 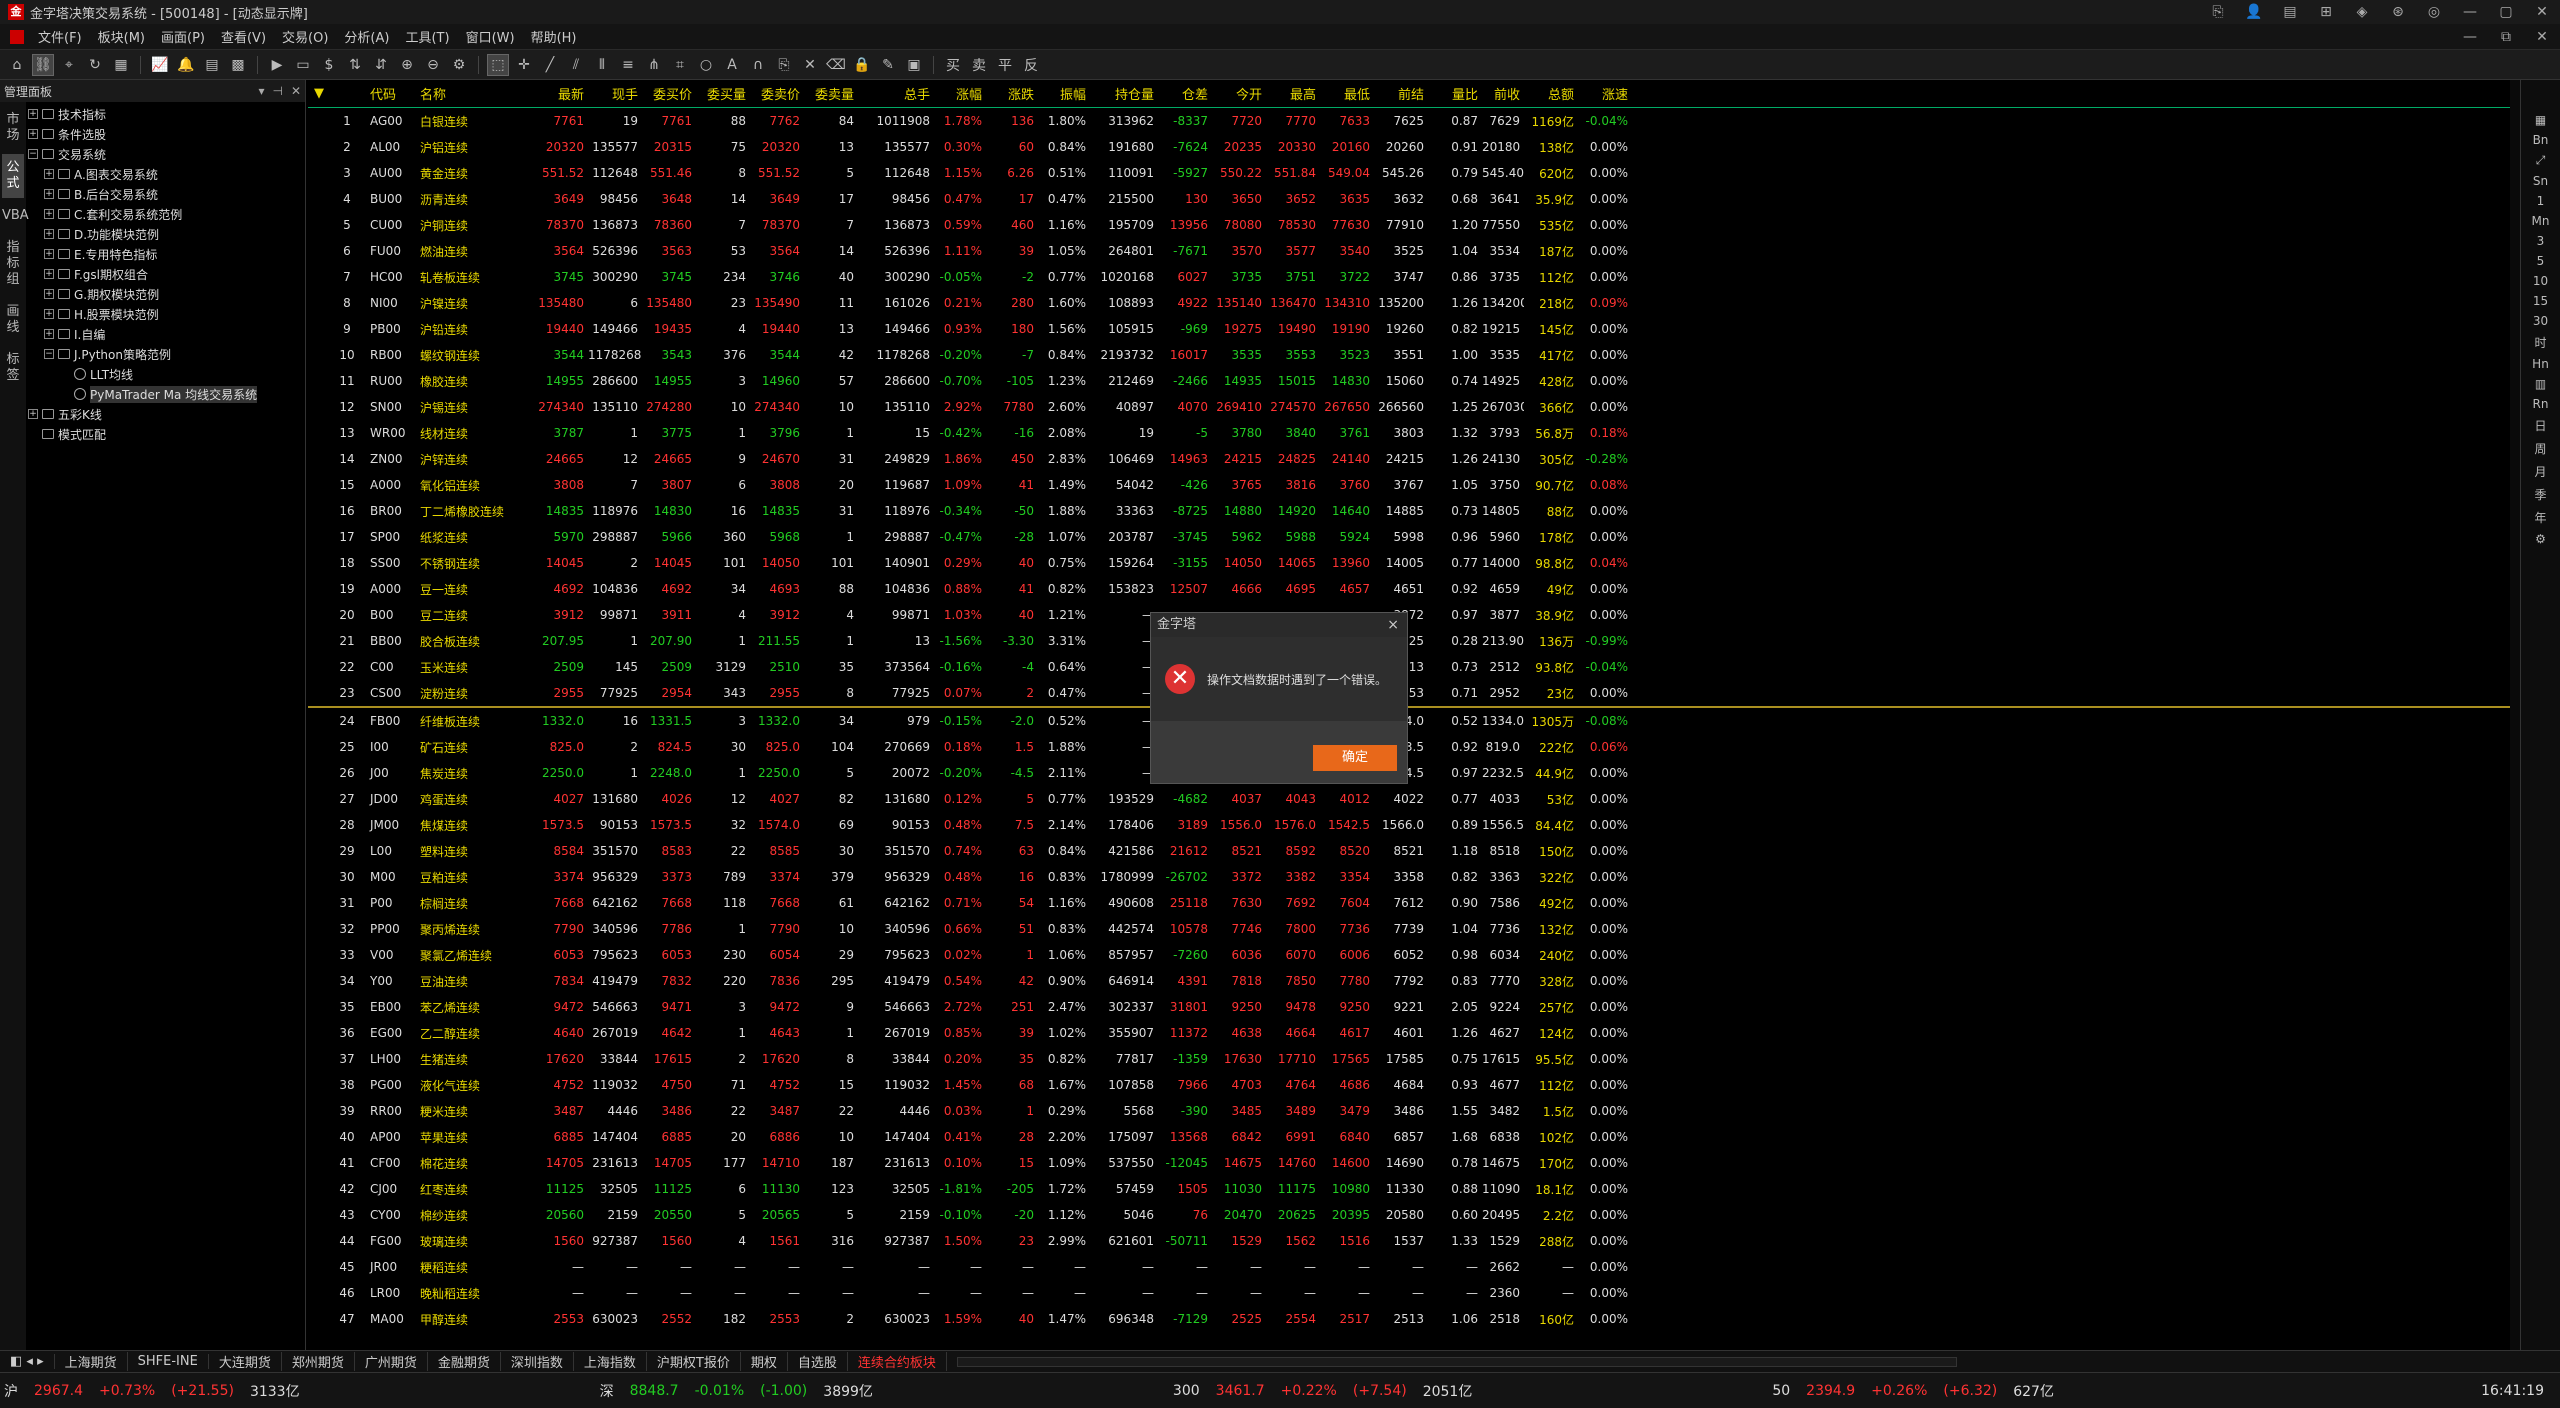 What do you see at coordinates (349, 303) in the screenshot?
I see `row-index: 8` at bounding box center [349, 303].